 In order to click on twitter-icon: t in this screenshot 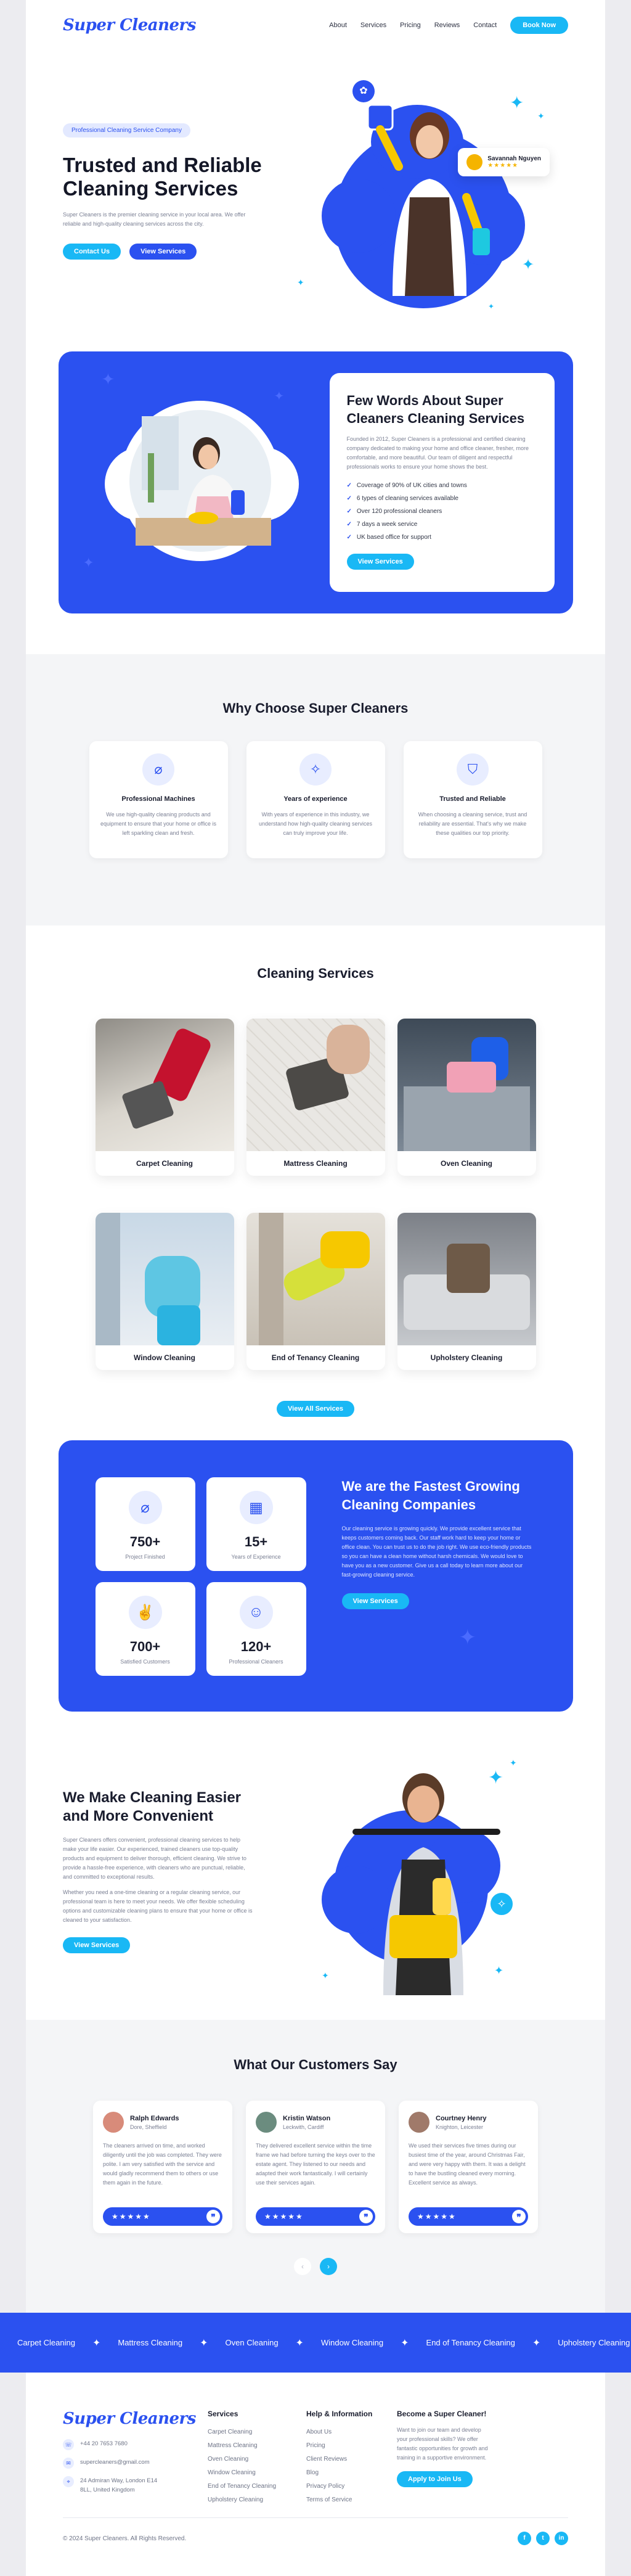, I will do `click(543, 2538)`.